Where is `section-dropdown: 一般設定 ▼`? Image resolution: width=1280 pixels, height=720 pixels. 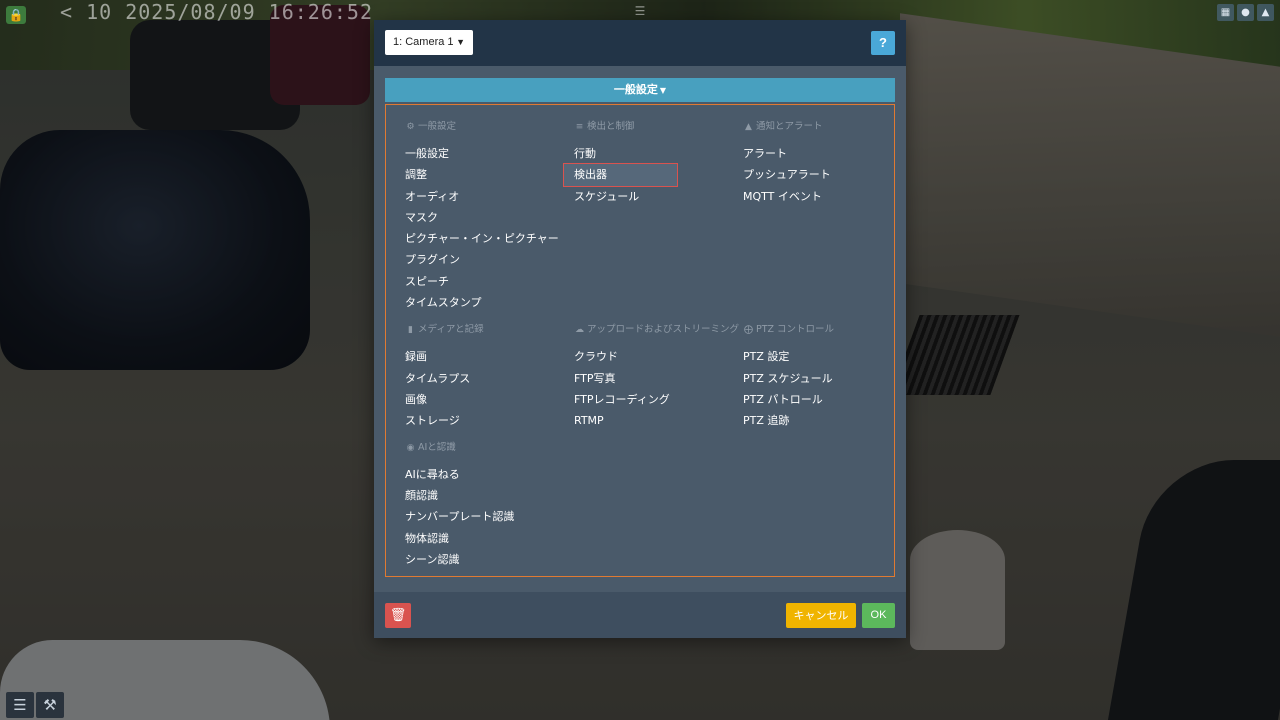 section-dropdown: 一般設定 ▼ is located at coordinates (640, 90).